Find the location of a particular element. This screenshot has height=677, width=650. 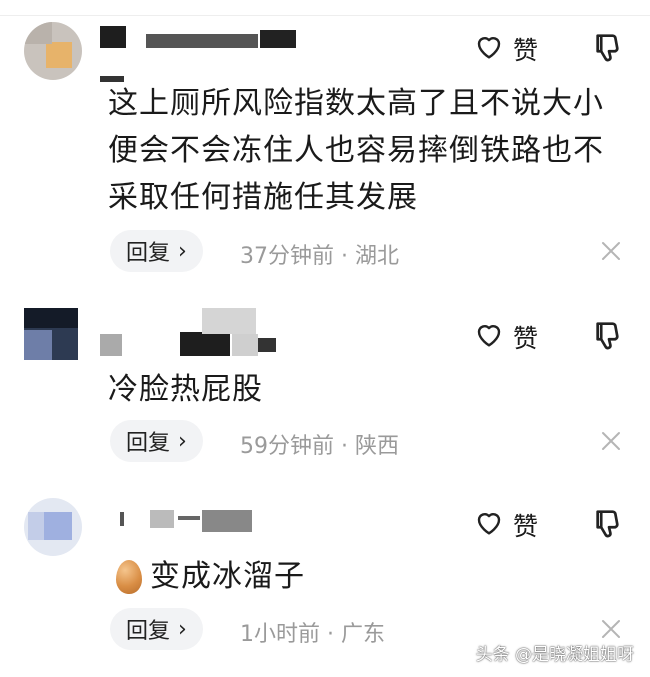

location: 陕西 is located at coordinates (377, 446).